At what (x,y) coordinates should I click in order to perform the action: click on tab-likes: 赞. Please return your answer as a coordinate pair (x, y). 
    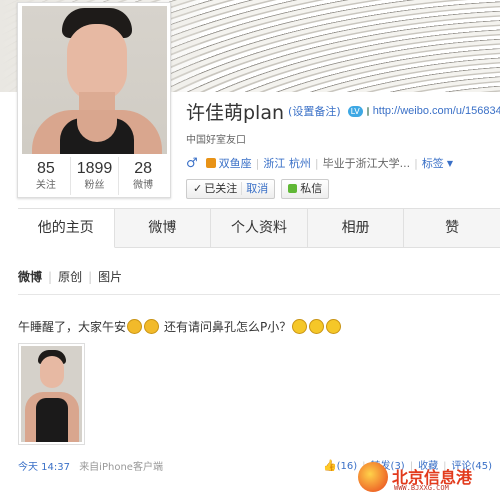
    Looking at the image, I should click on (452, 228).